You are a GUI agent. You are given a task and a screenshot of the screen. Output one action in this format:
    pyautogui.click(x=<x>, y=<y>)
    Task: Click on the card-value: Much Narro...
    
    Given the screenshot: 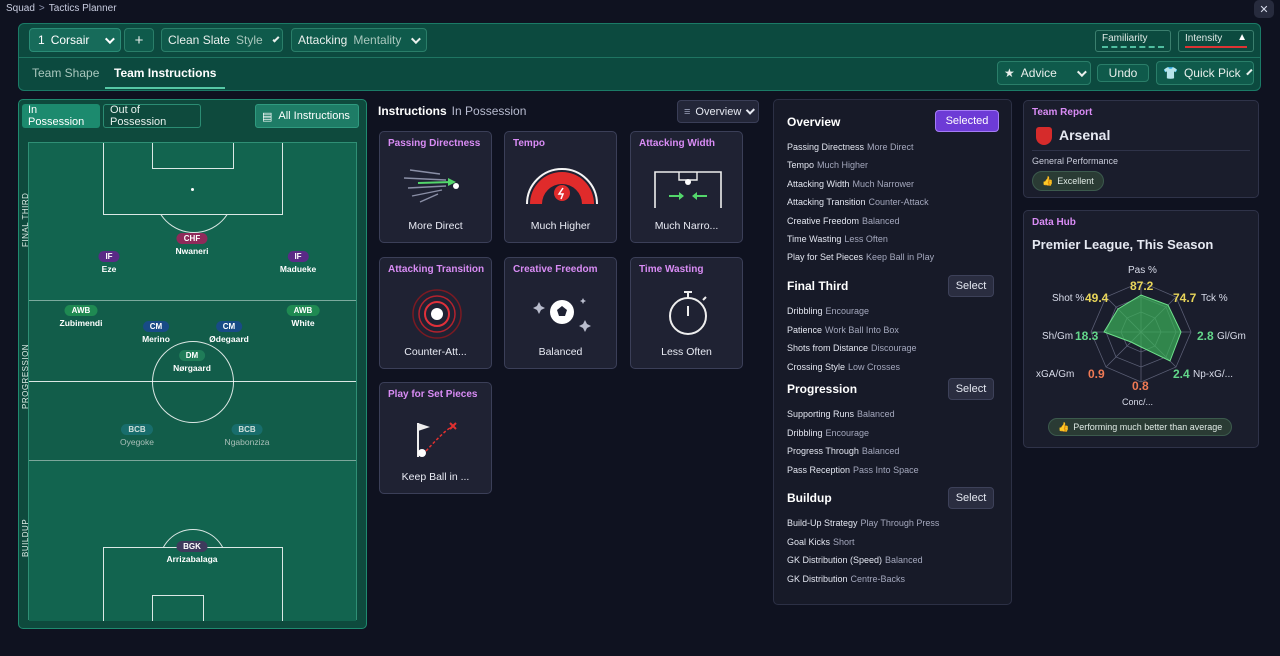 What is the action you would take?
    pyautogui.click(x=686, y=226)
    